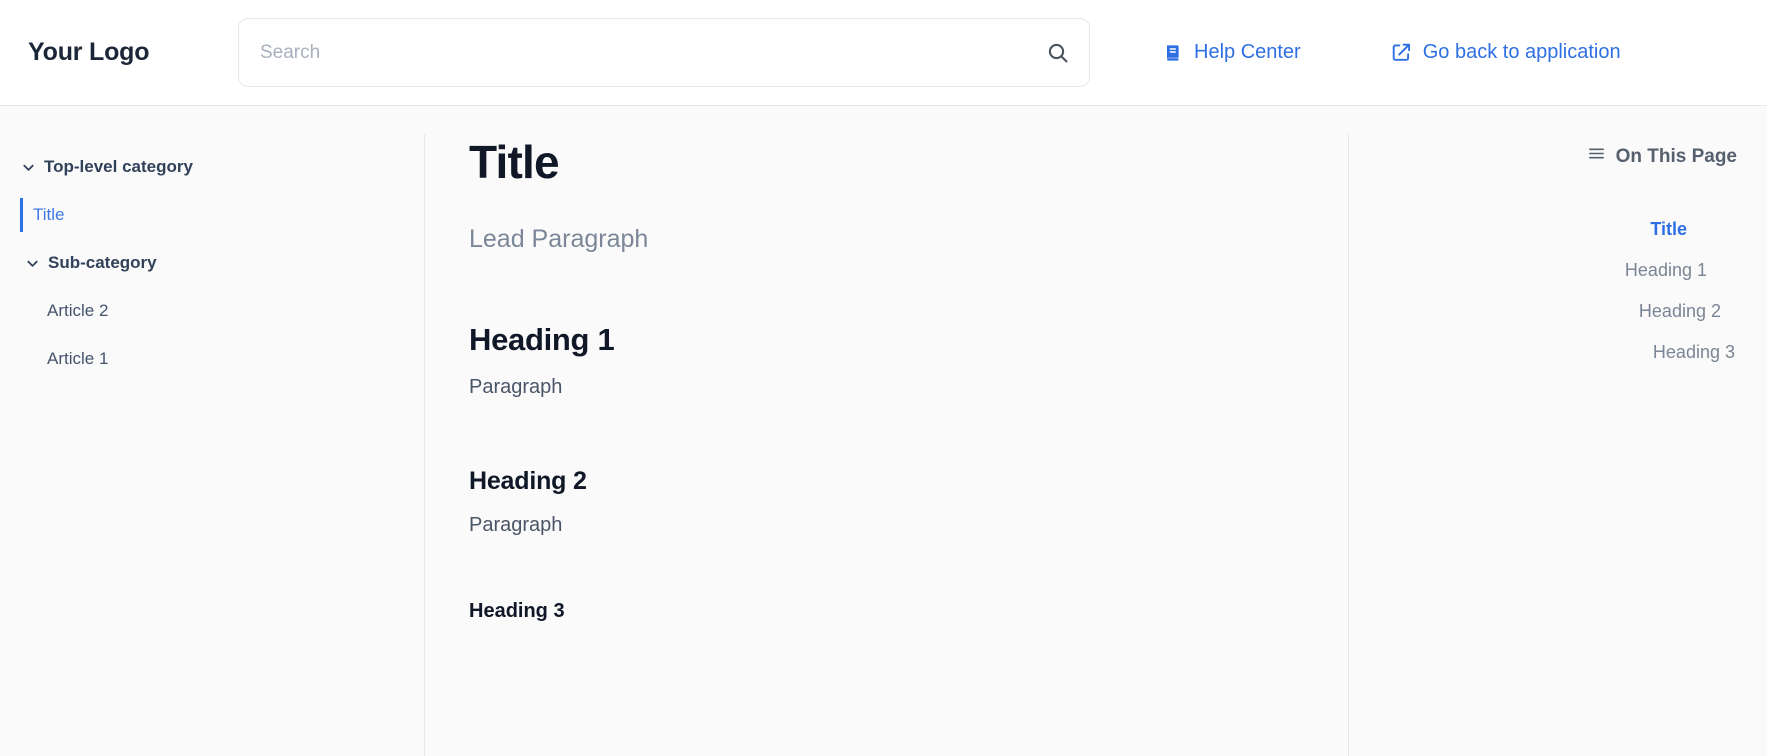 This screenshot has height=756, width=1767. Describe the element at coordinates (1543, 352) in the screenshot. I see `toc-item-heading-3: Heading 3` at that location.